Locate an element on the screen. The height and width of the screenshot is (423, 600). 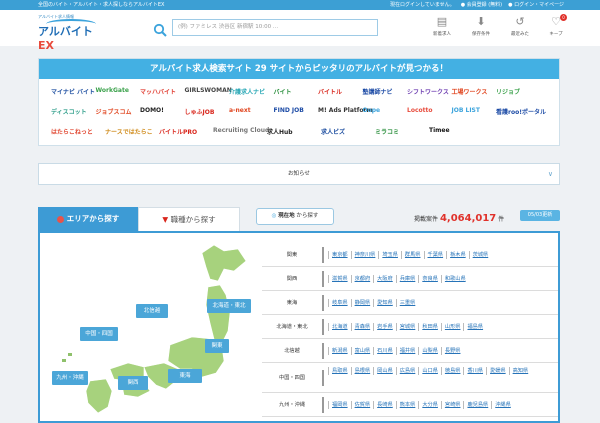
current-location-button: ◎ 現在地 から探す is located at coordinates (295, 216).